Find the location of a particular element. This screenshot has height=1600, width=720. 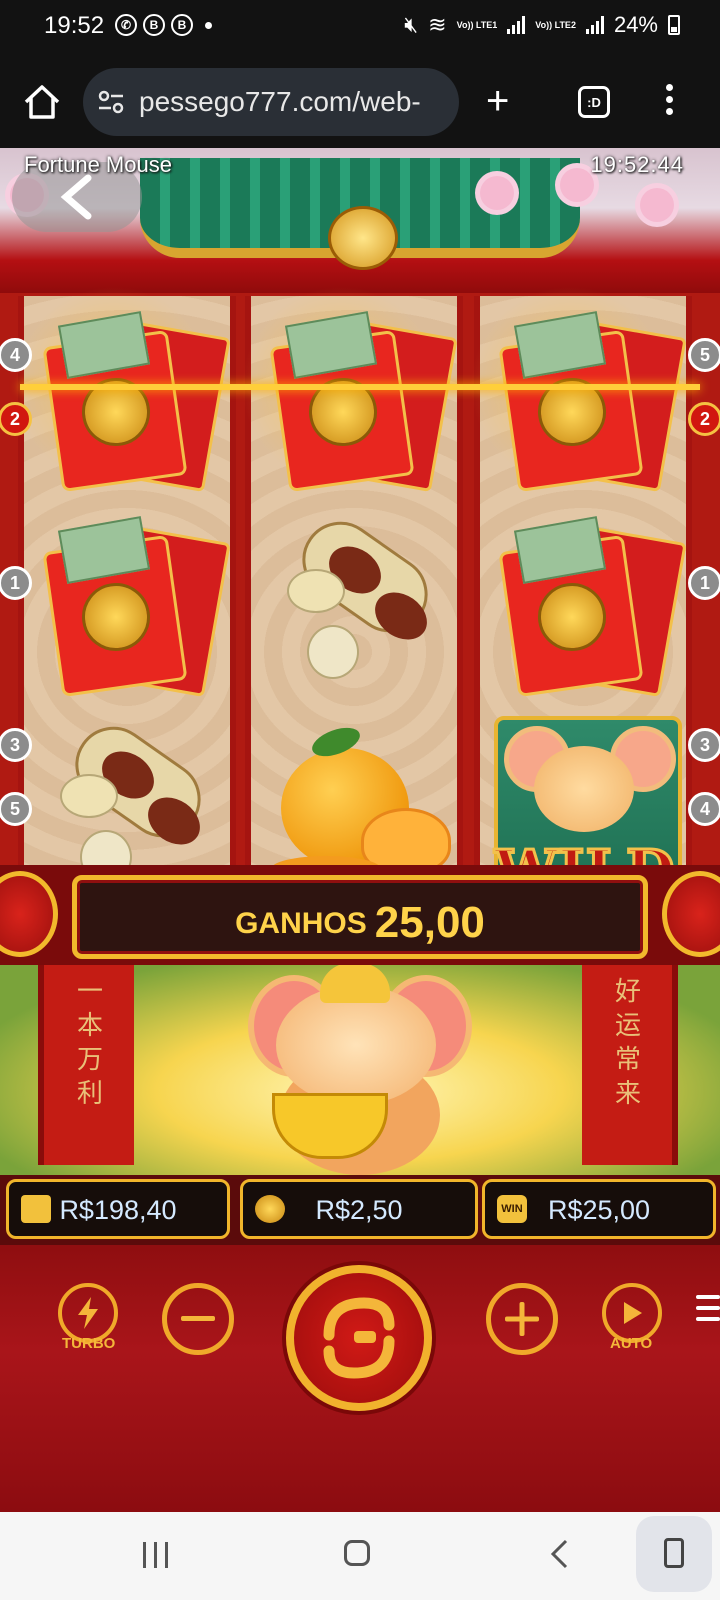

back-arrow-icon is located at coordinates (76, 197).